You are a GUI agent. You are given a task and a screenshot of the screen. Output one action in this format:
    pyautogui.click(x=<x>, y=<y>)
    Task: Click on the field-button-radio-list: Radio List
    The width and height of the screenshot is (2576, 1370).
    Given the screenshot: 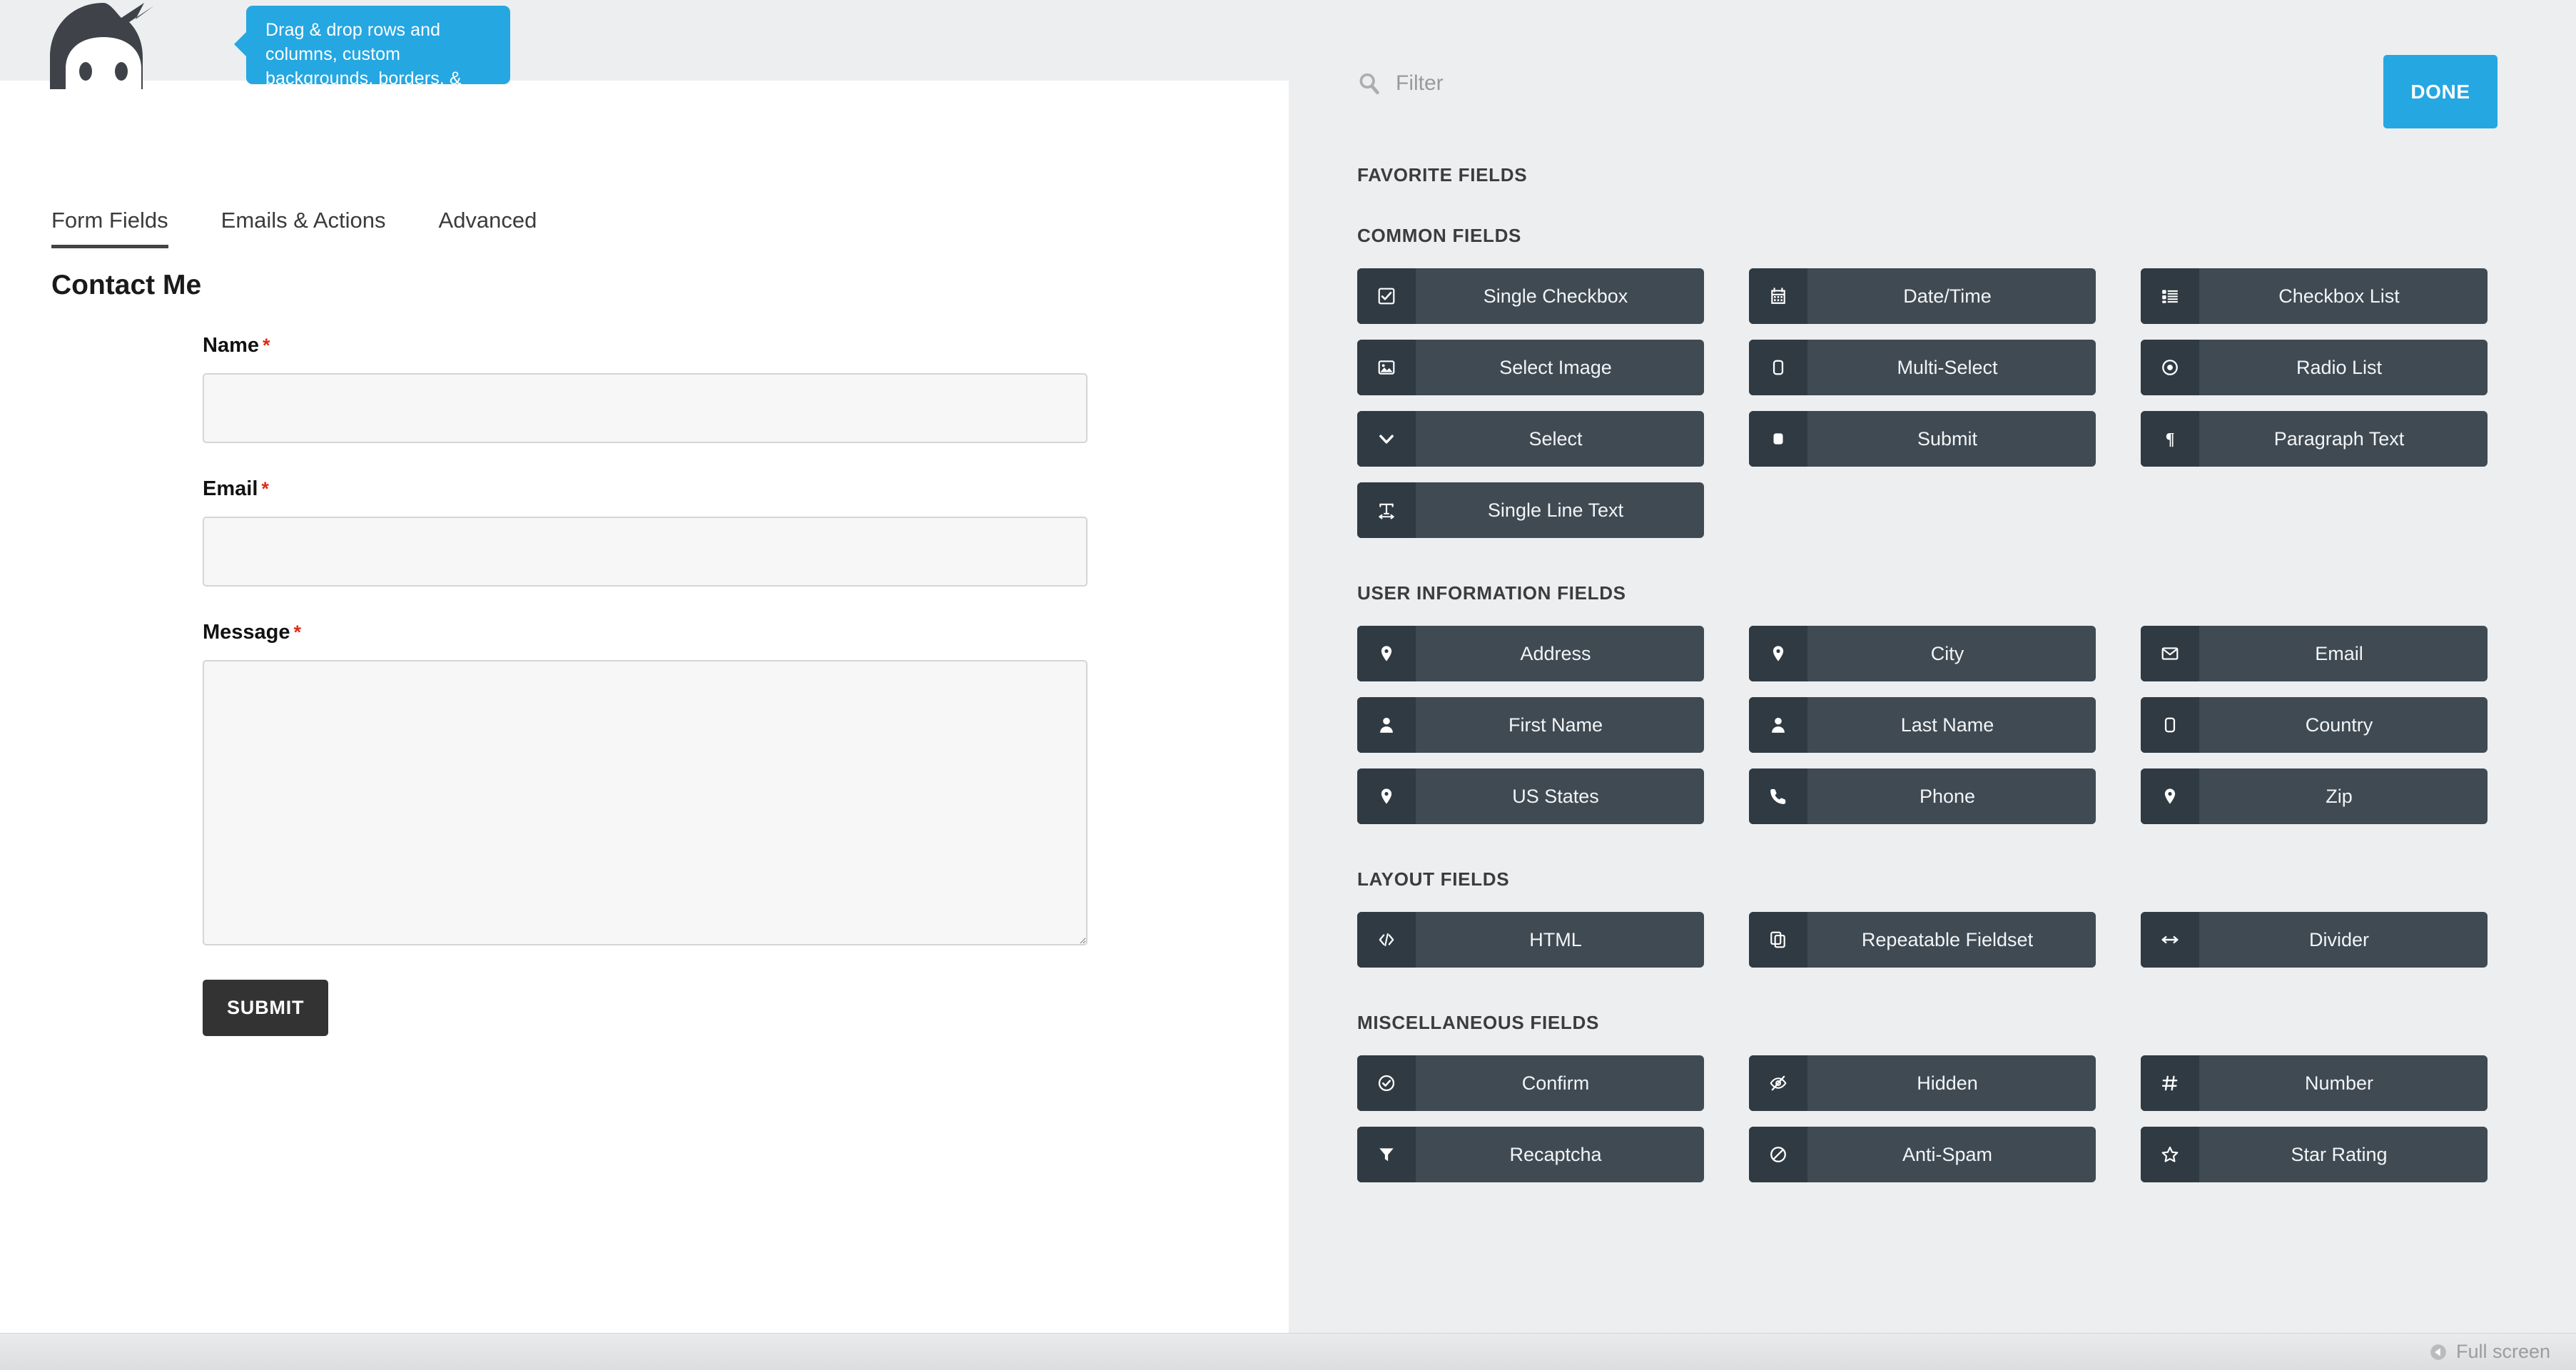 What is the action you would take?
    pyautogui.click(x=2314, y=368)
    